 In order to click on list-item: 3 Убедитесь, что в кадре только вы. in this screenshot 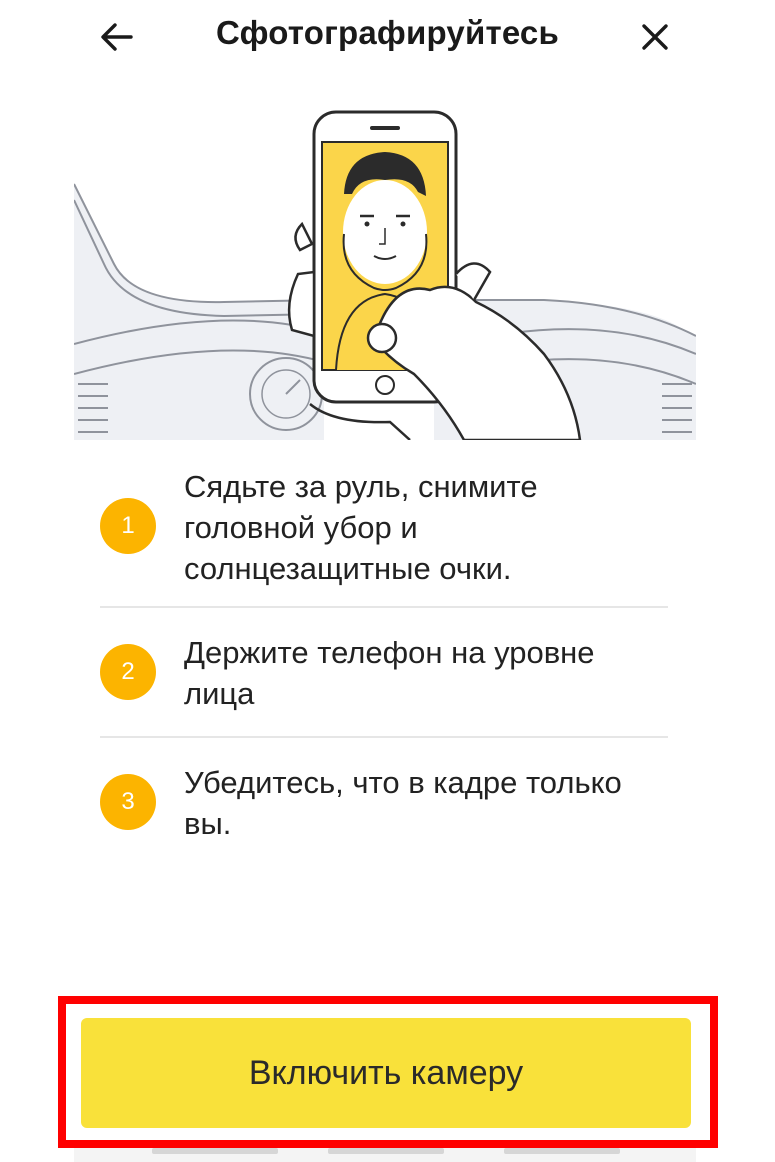, I will do `click(384, 798)`.